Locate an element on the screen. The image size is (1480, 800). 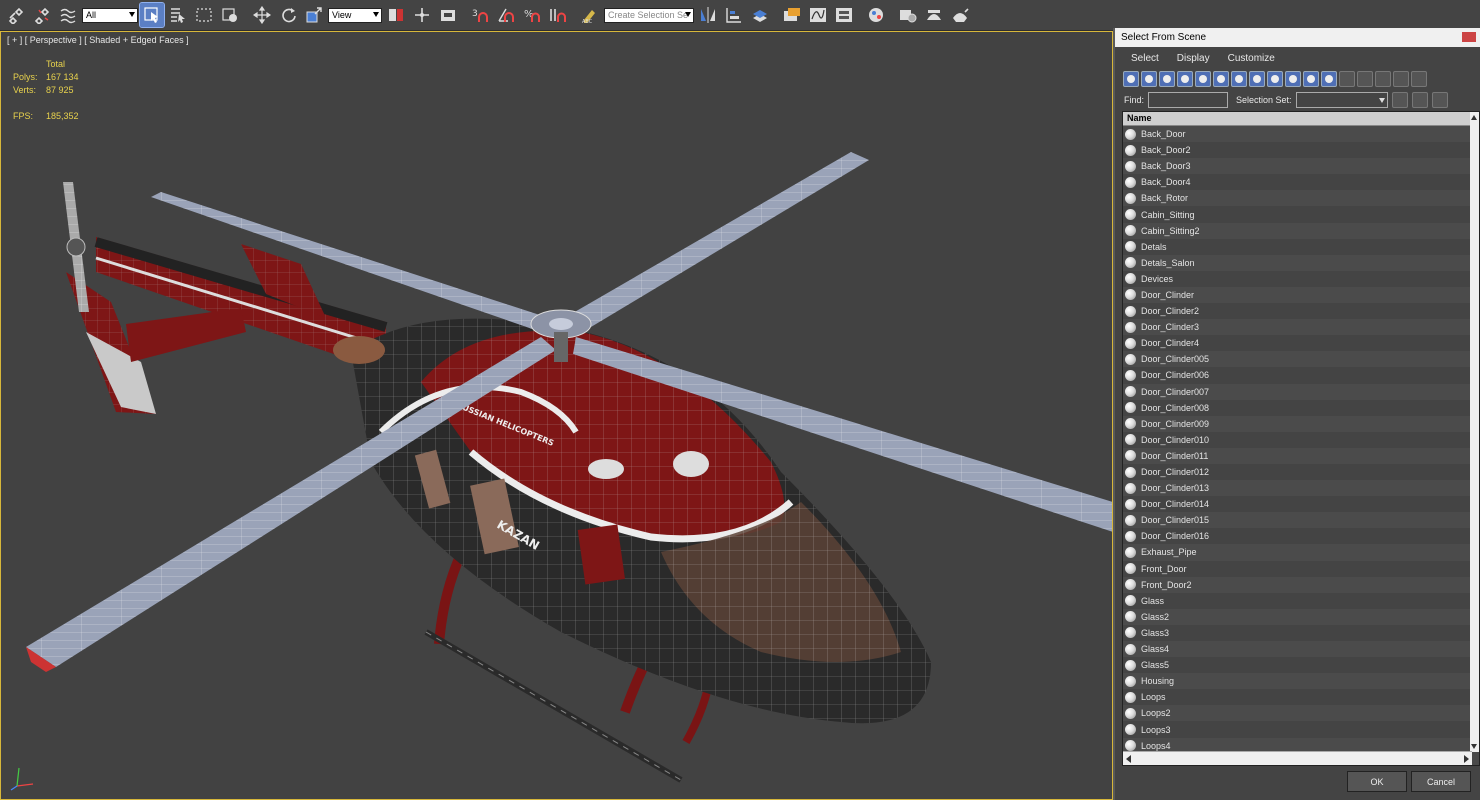
display-none-icon is located at coordinates (1365, 79).